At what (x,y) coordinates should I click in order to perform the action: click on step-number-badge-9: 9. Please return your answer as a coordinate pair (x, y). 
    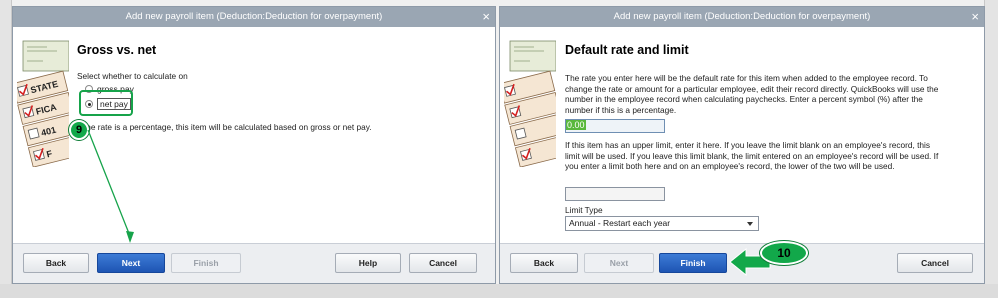
    Looking at the image, I should click on (79, 130).